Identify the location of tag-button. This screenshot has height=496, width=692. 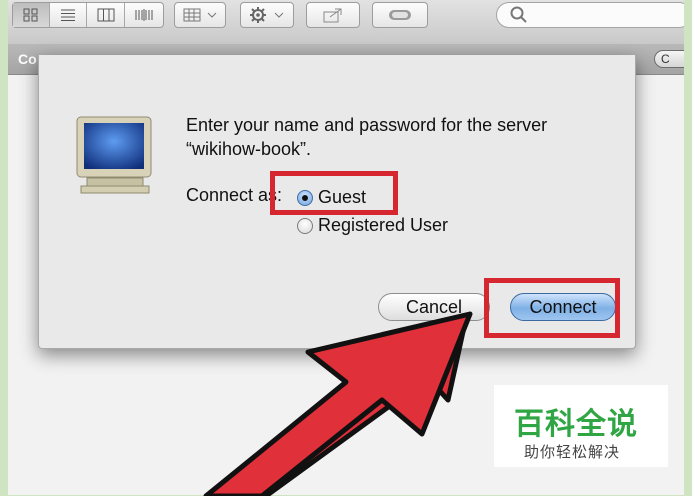
(400, 15).